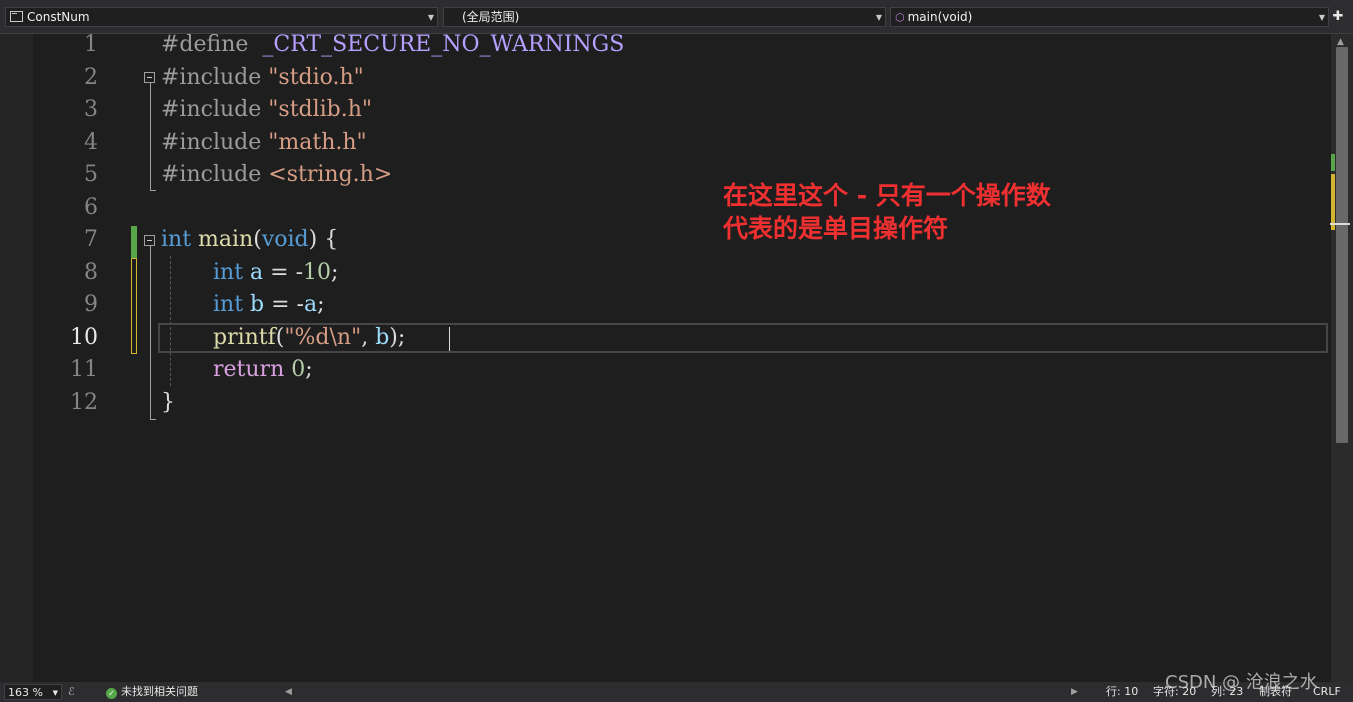 The height and width of the screenshot is (702, 1353). What do you see at coordinates (226, 239) in the screenshot?
I see `function-name: main` at bounding box center [226, 239].